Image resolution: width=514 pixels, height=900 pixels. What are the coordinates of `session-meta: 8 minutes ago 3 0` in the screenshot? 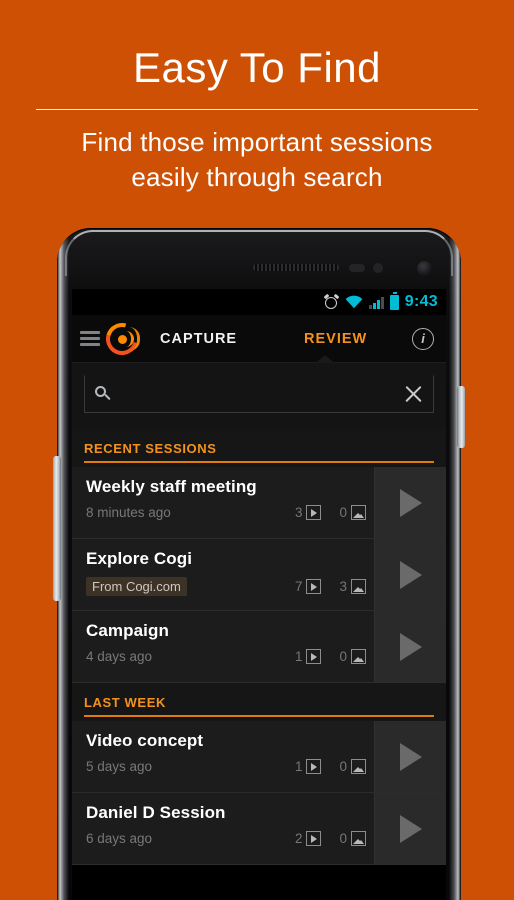 It's located at (226, 512).